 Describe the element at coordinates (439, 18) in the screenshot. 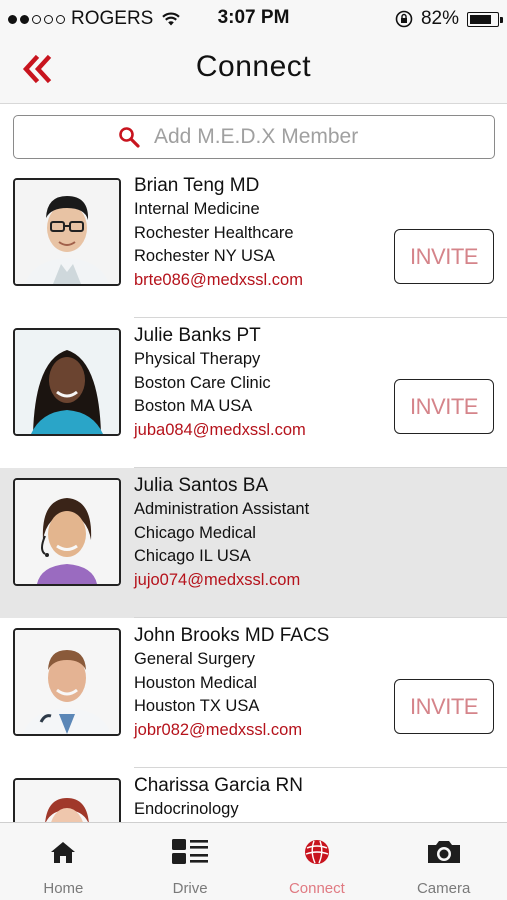

I see `battery-percentage: 82%` at that location.